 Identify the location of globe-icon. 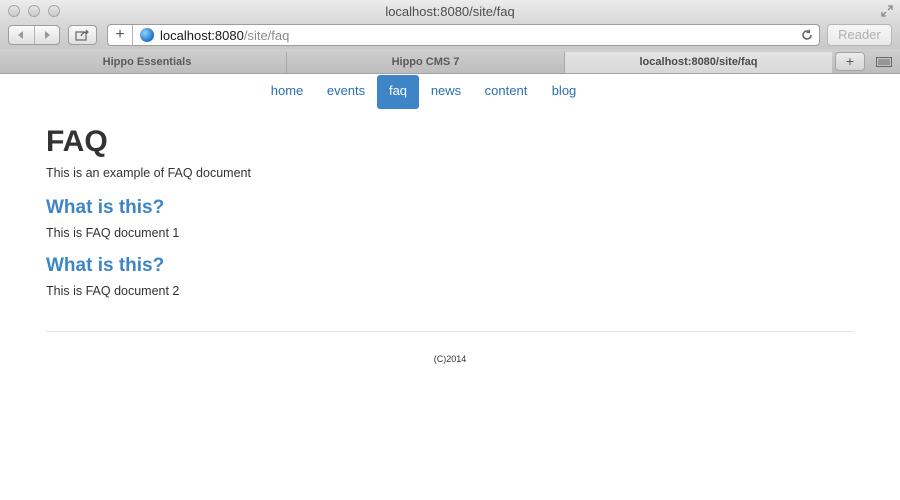
(147, 35).